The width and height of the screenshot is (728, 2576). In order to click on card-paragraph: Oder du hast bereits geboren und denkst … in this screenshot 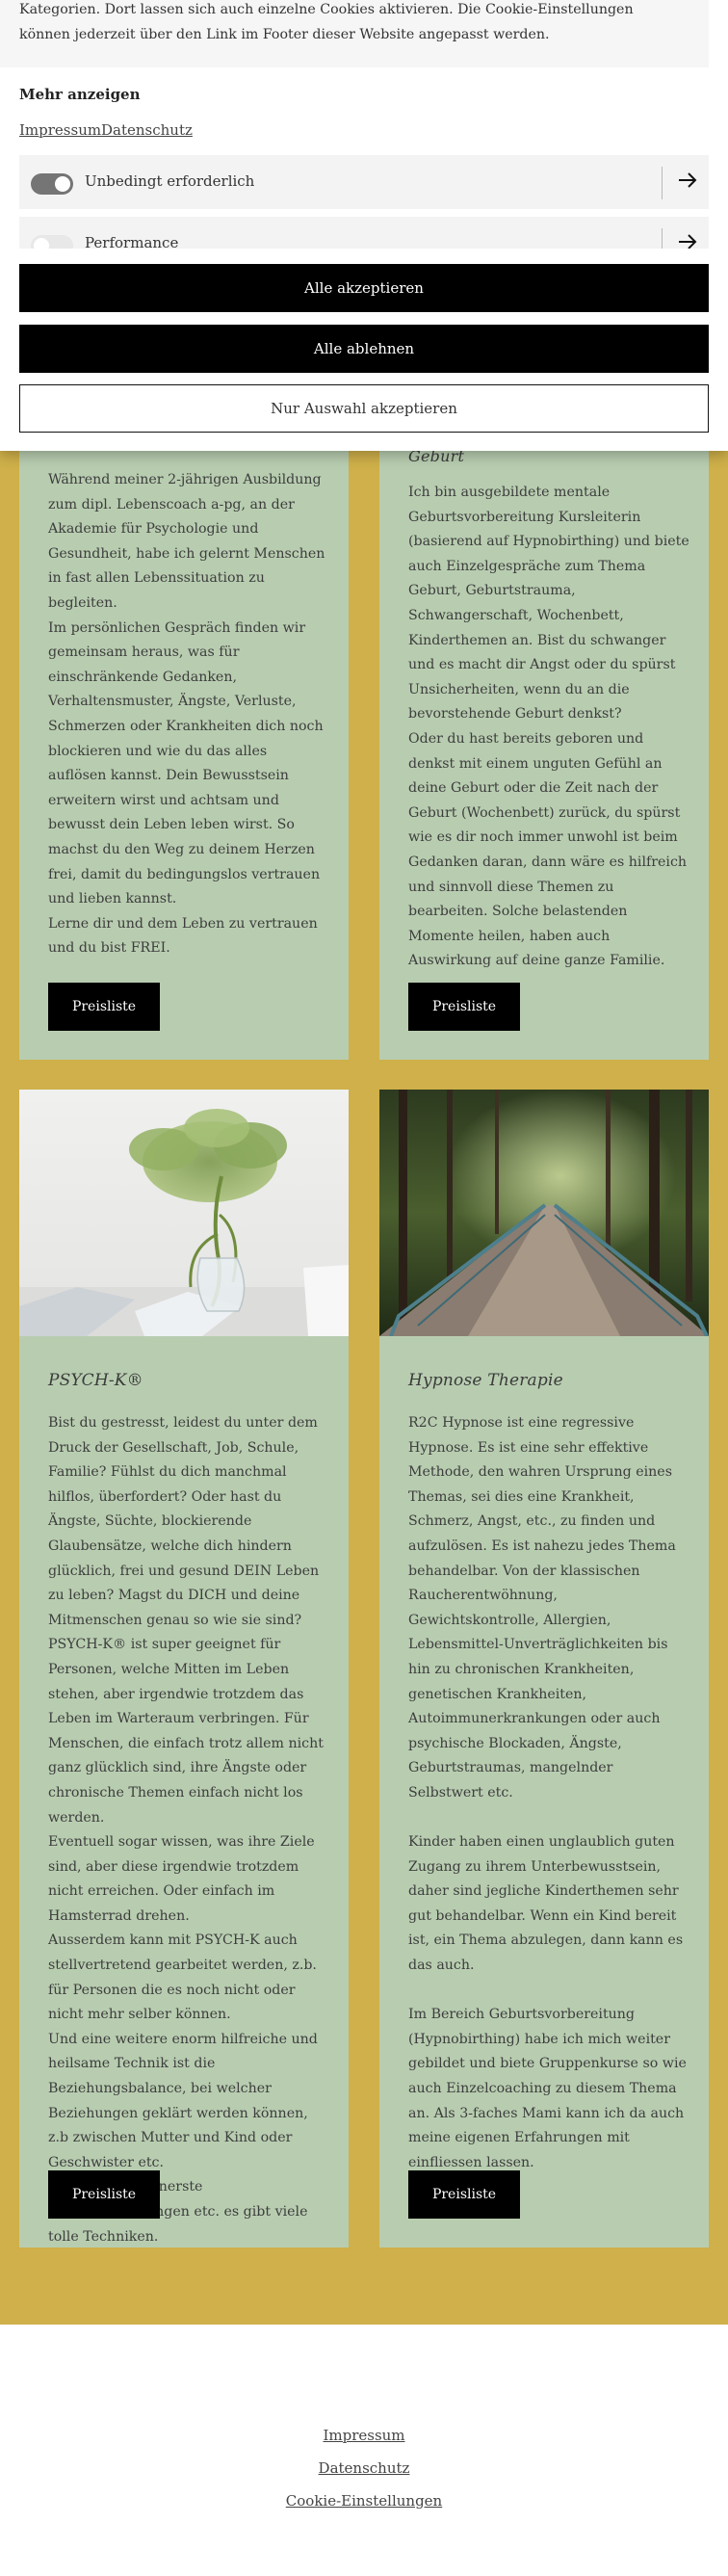, I will do `click(548, 850)`.